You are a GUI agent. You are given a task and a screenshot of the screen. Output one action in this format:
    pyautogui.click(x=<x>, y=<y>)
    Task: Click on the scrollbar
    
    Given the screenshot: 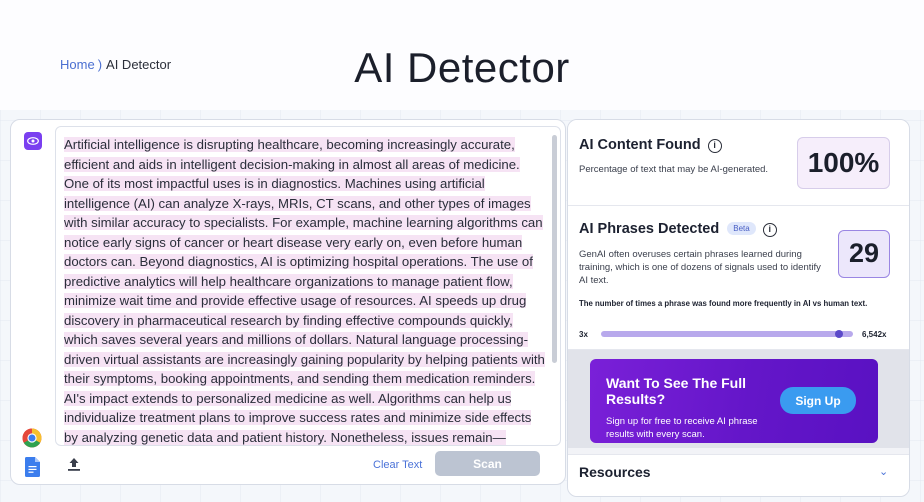 What is the action you would take?
    pyautogui.click(x=554, y=249)
    